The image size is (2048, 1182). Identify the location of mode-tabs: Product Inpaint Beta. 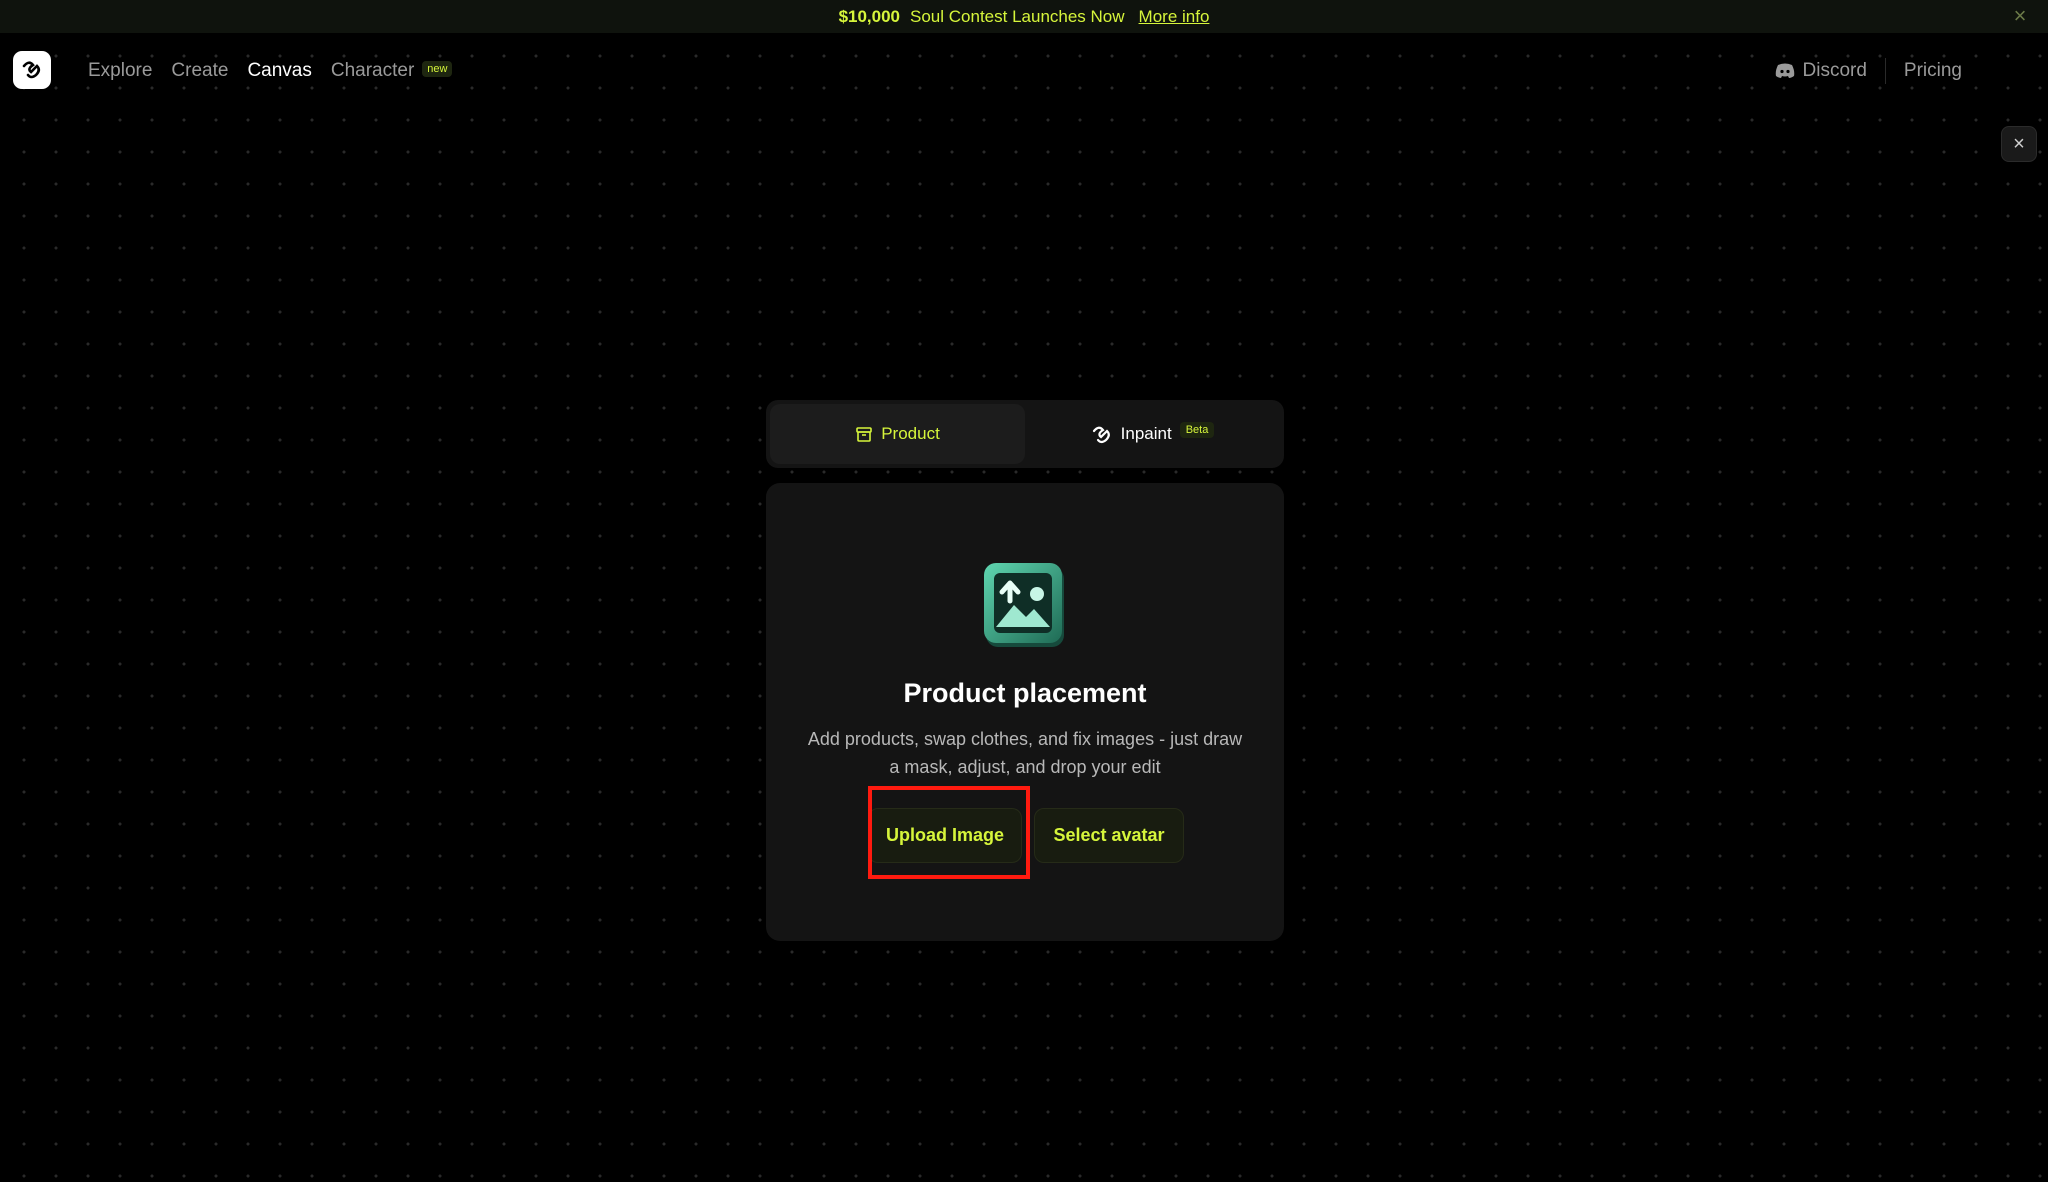
(1025, 434).